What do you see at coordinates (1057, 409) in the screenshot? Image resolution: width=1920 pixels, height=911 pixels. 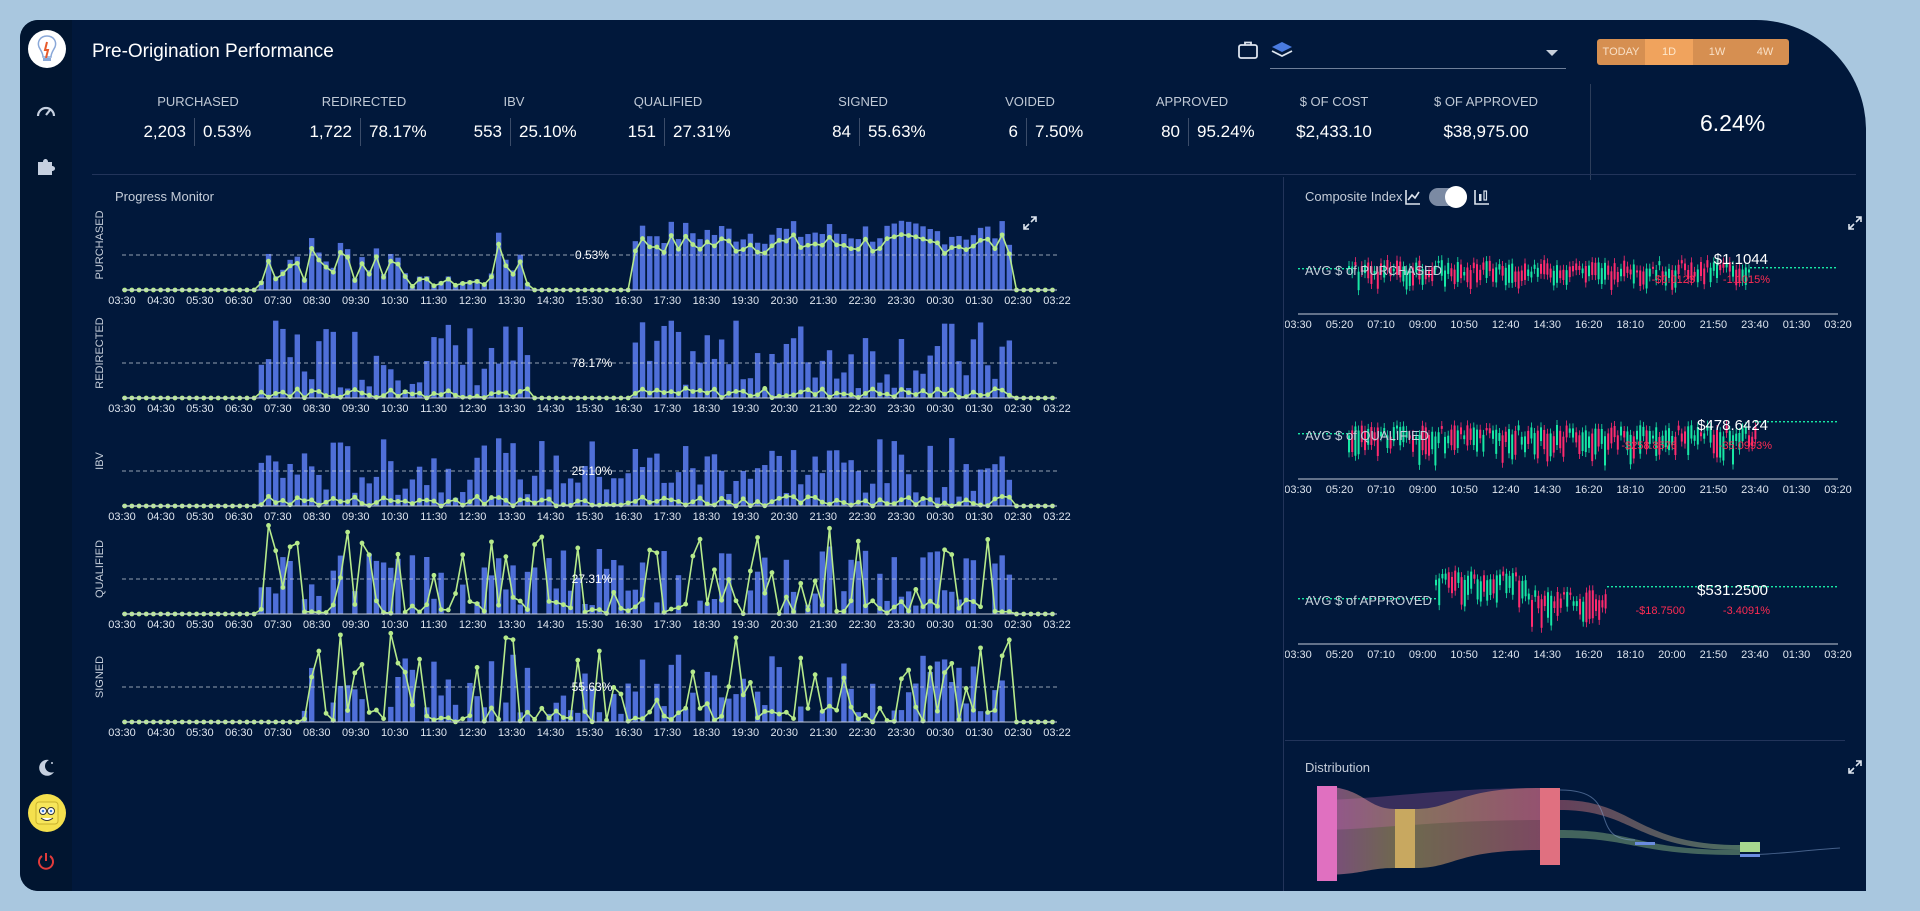 I see `x-tick: 03:22` at bounding box center [1057, 409].